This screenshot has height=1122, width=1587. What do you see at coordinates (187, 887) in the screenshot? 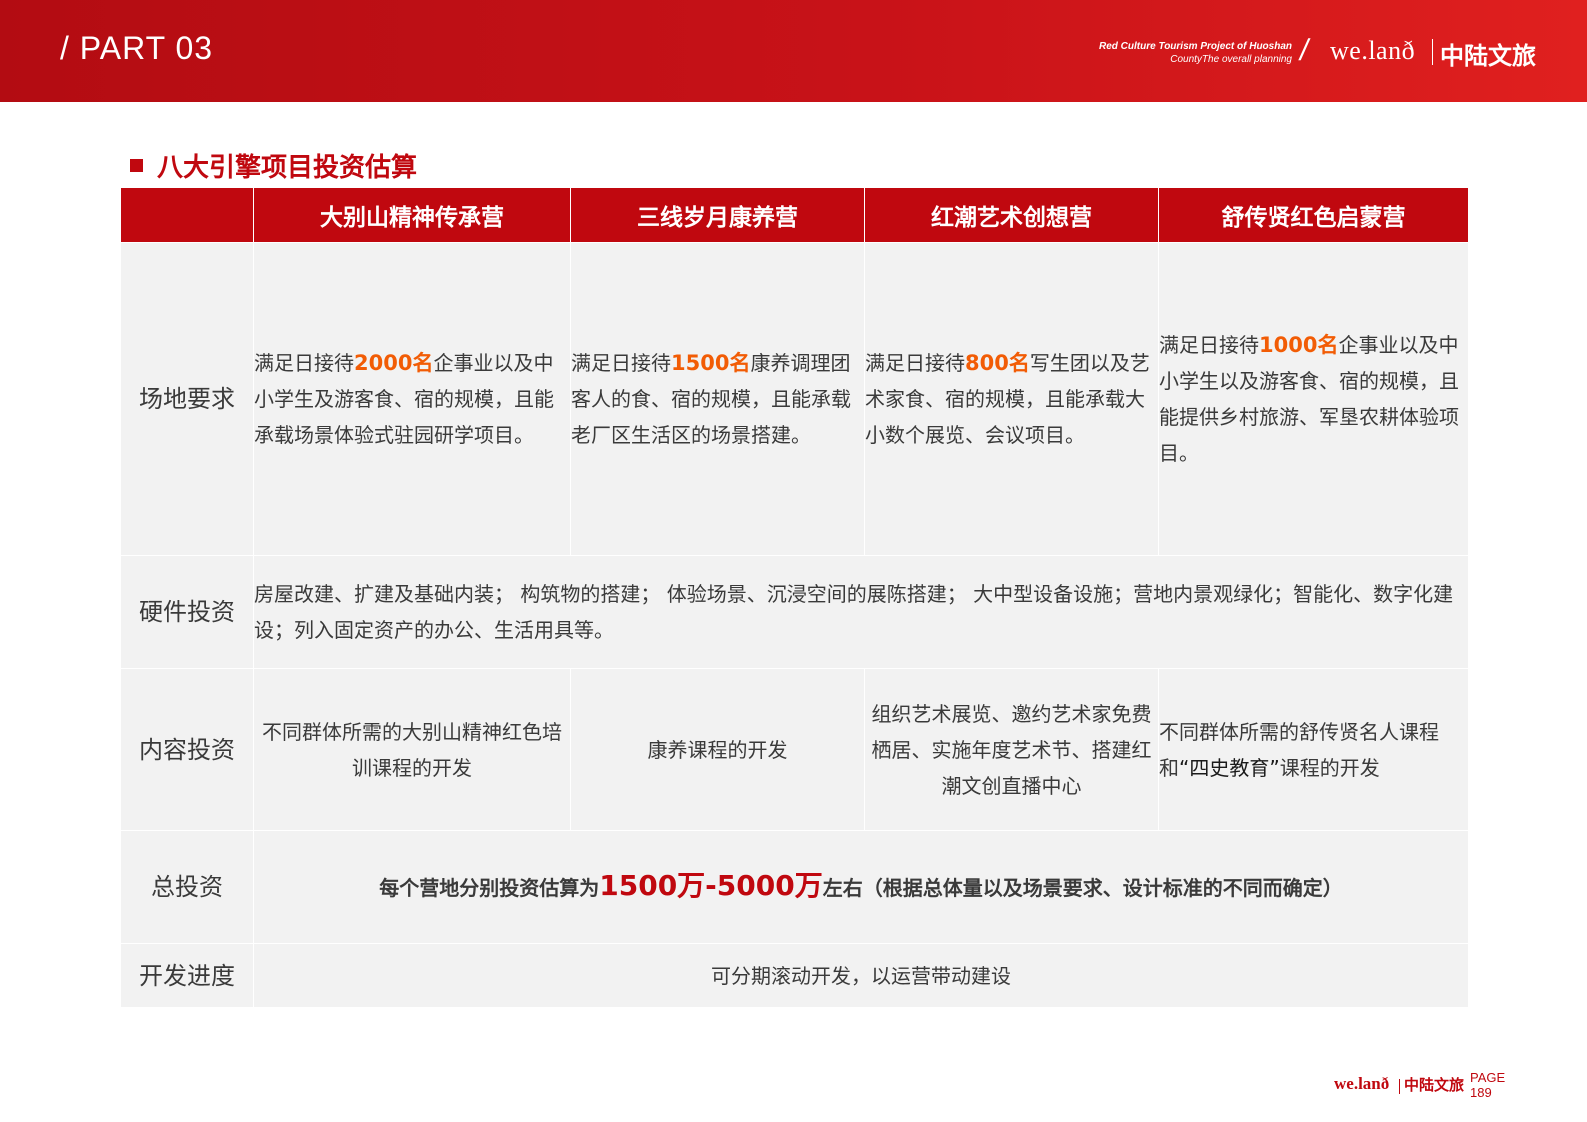
I see `row-label-total: 总投资` at bounding box center [187, 887].